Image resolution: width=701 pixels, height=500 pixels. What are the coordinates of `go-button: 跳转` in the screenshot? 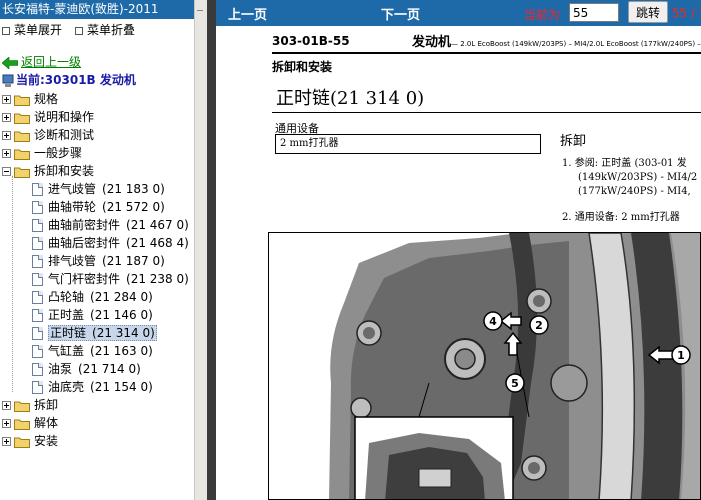 It's located at (648, 12).